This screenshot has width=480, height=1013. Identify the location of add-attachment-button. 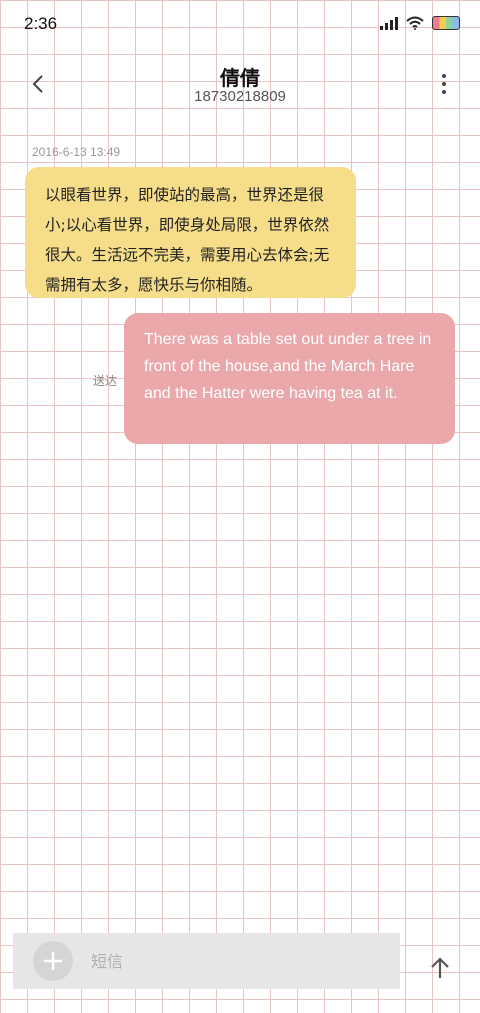
(53, 961).